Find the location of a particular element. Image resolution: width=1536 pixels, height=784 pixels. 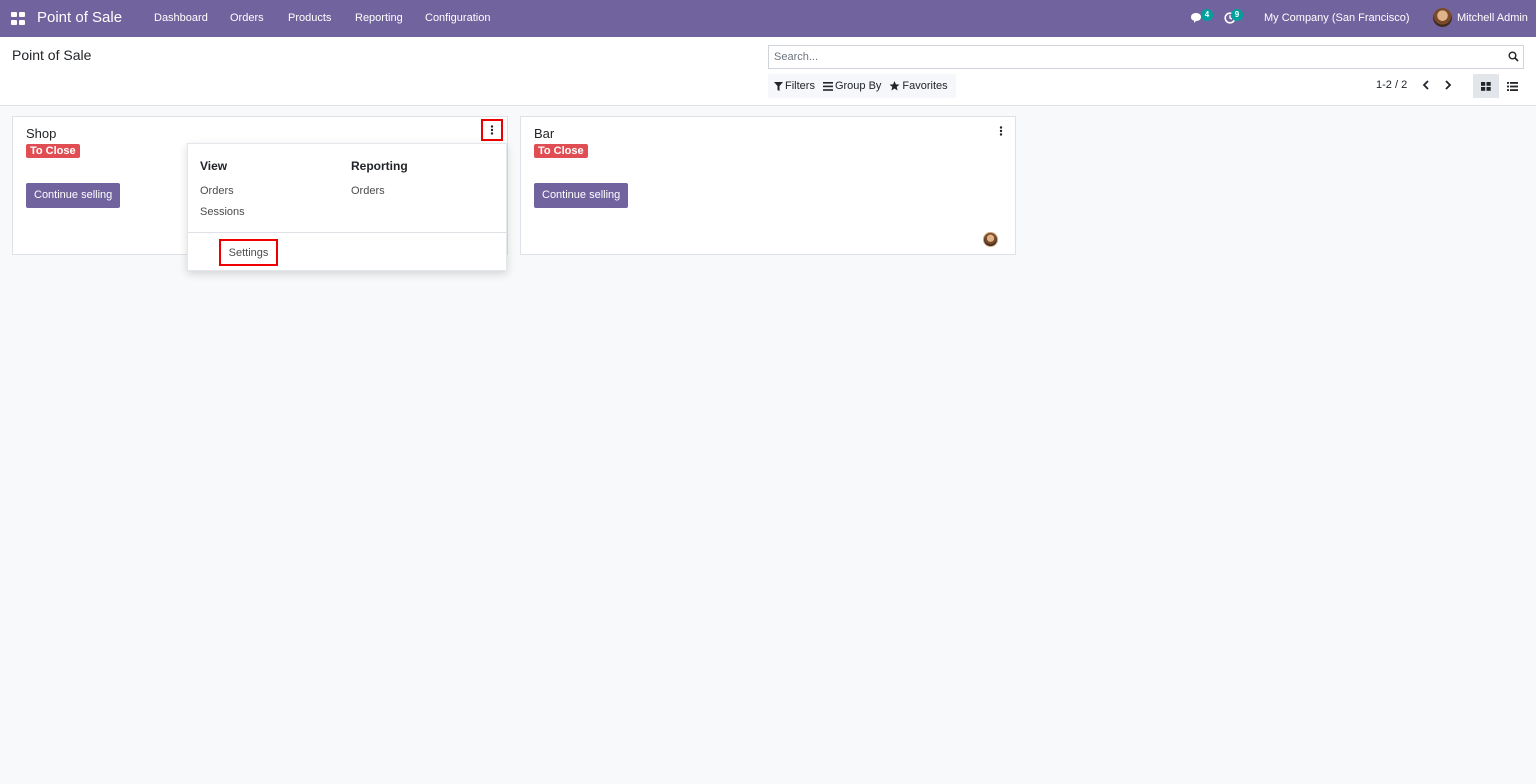

company-switcher: My Company (San Francisco) is located at coordinates (1337, 18).